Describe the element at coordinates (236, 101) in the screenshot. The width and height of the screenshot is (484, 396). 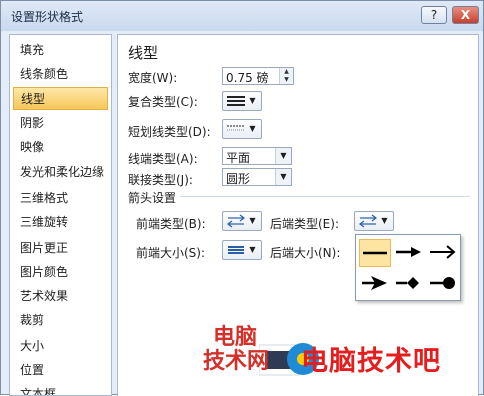
I see `compound-lines-icon` at that location.